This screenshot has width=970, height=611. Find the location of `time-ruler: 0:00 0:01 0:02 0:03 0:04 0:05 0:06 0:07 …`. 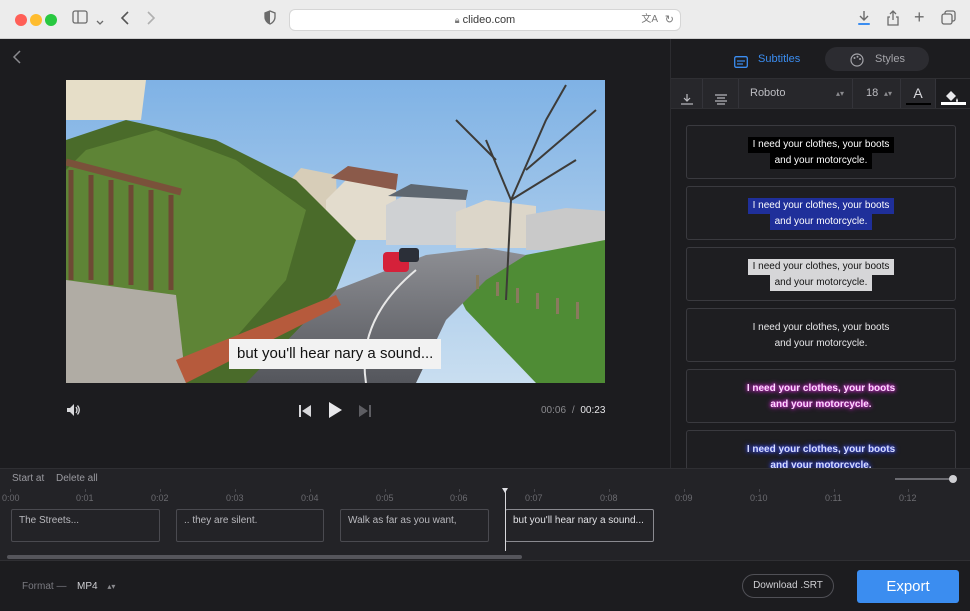

time-ruler: 0:00 0:01 0:02 0:03 0:04 0:05 0:06 0:07 … is located at coordinates (485, 496).